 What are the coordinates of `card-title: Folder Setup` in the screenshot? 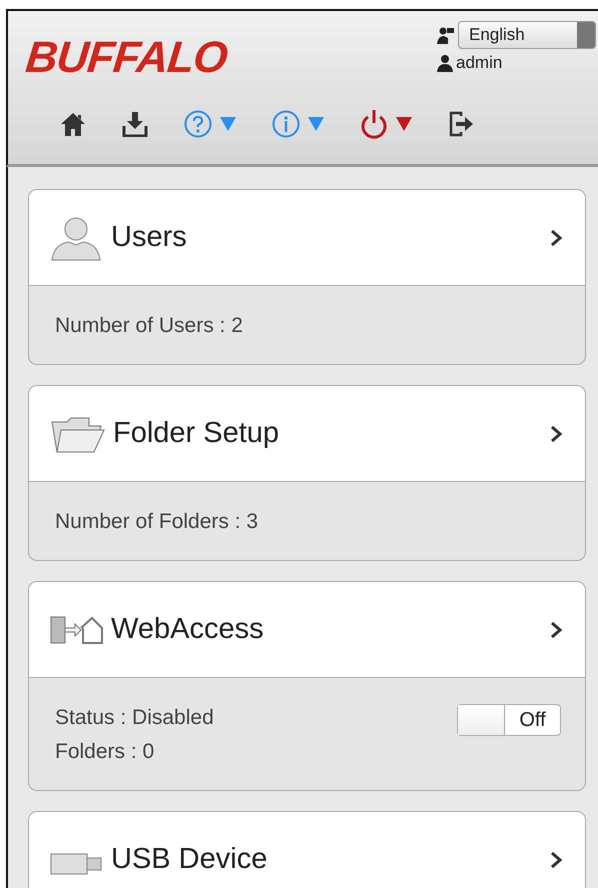 It's located at (196, 433).